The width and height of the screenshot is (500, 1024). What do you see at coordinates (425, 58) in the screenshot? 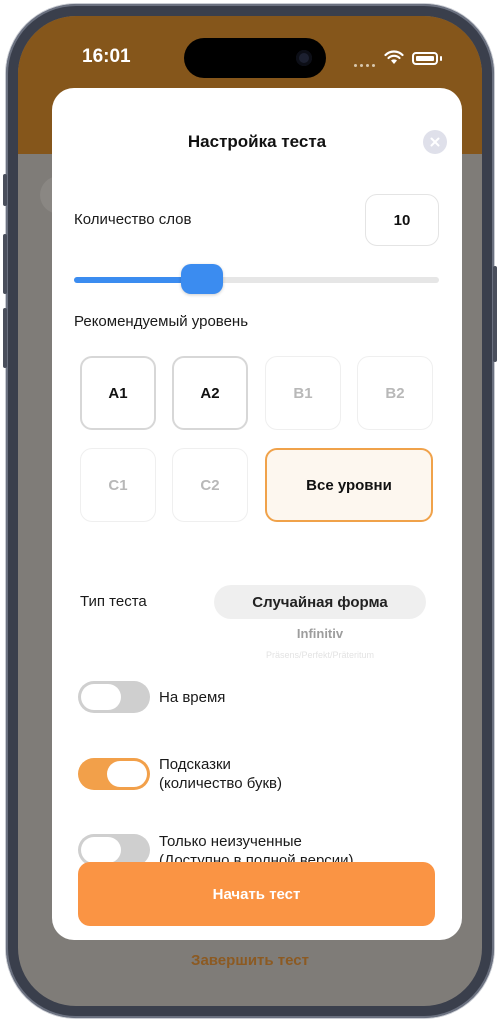
I see `battery-icon` at bounding box center [425, 58].